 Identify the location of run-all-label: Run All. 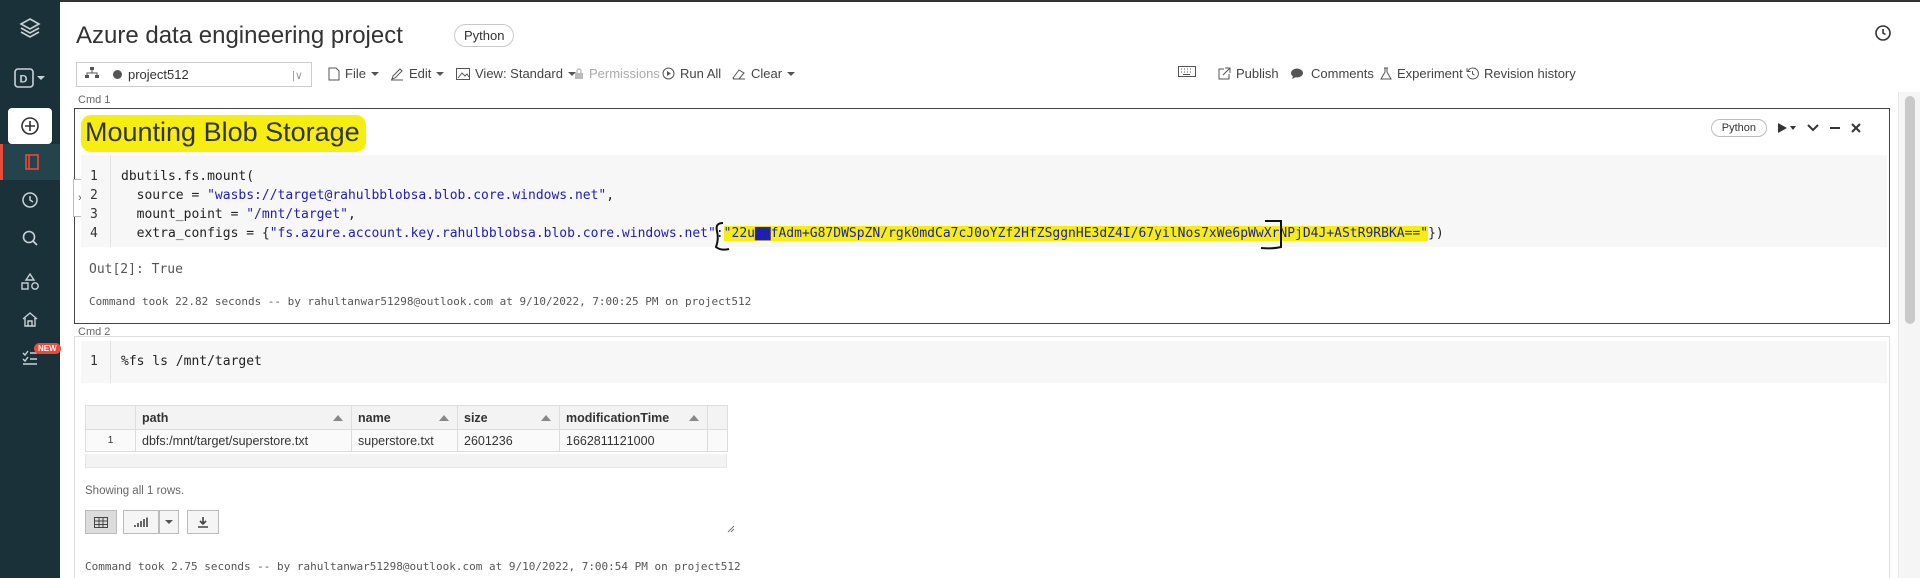
(701, 73).